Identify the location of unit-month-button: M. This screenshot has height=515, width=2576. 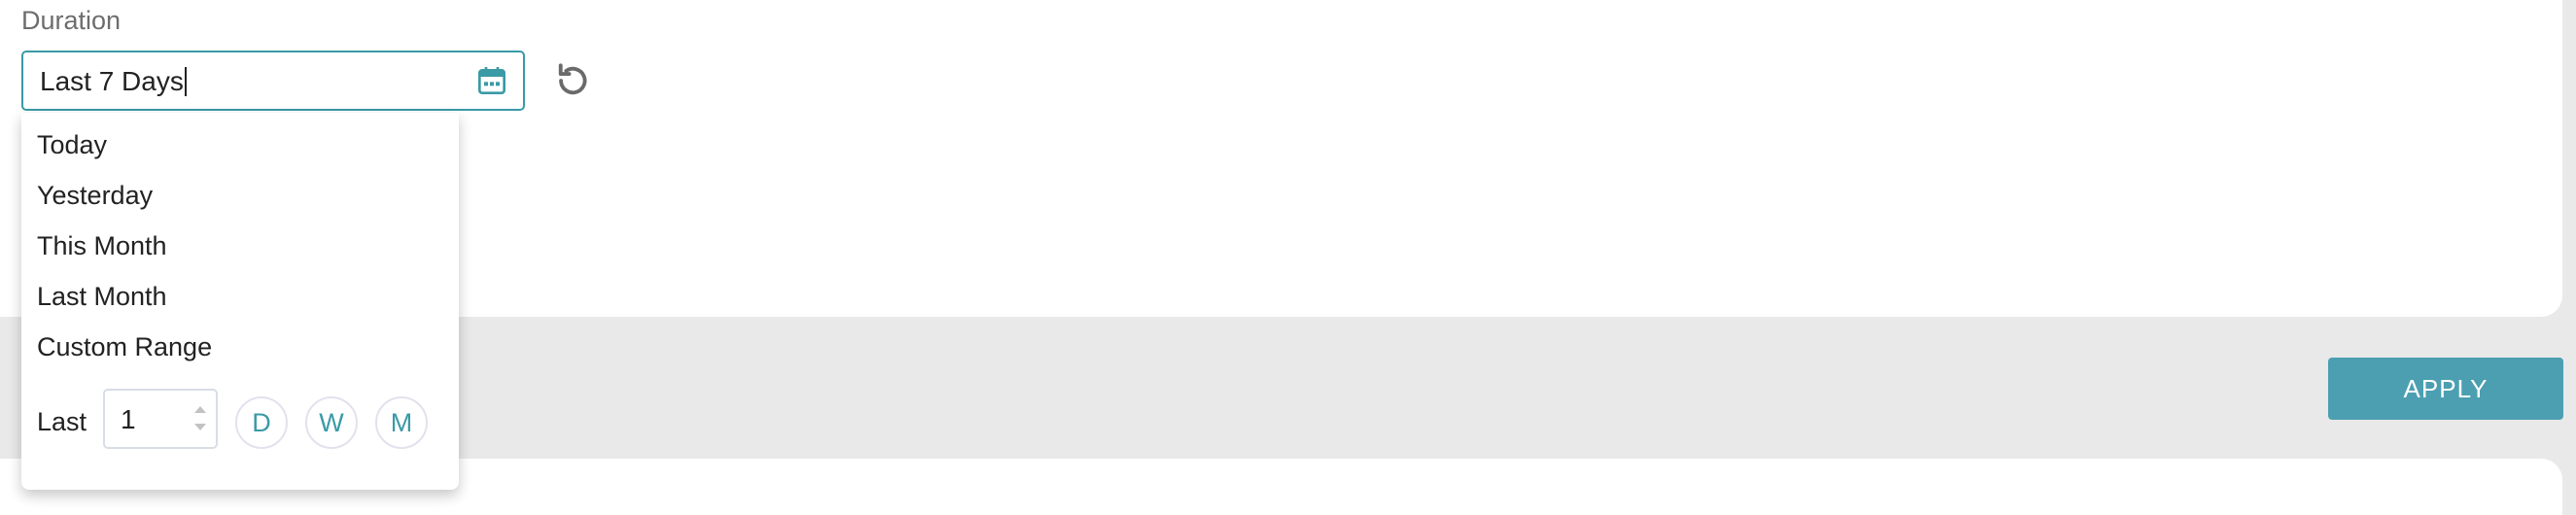
(401, 422).